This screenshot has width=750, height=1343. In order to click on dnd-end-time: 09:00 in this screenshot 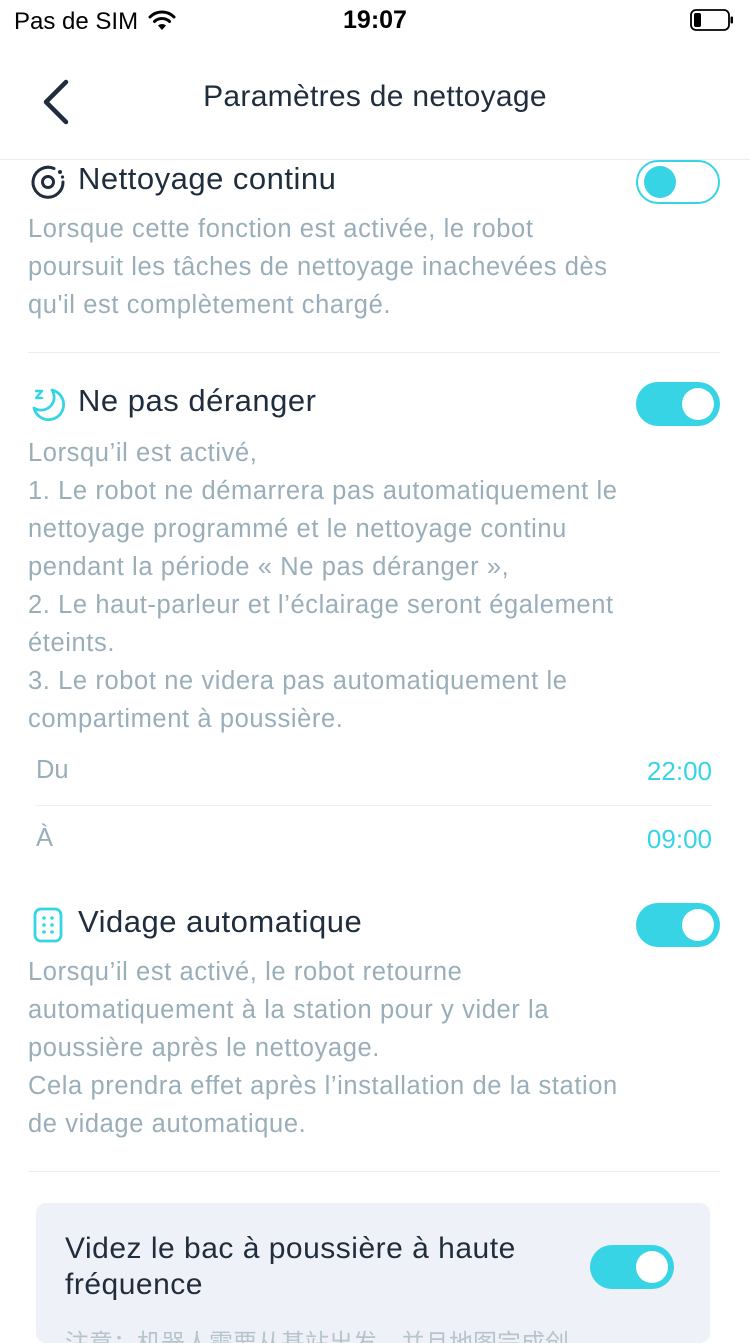, I will do `click(679, 839)`.